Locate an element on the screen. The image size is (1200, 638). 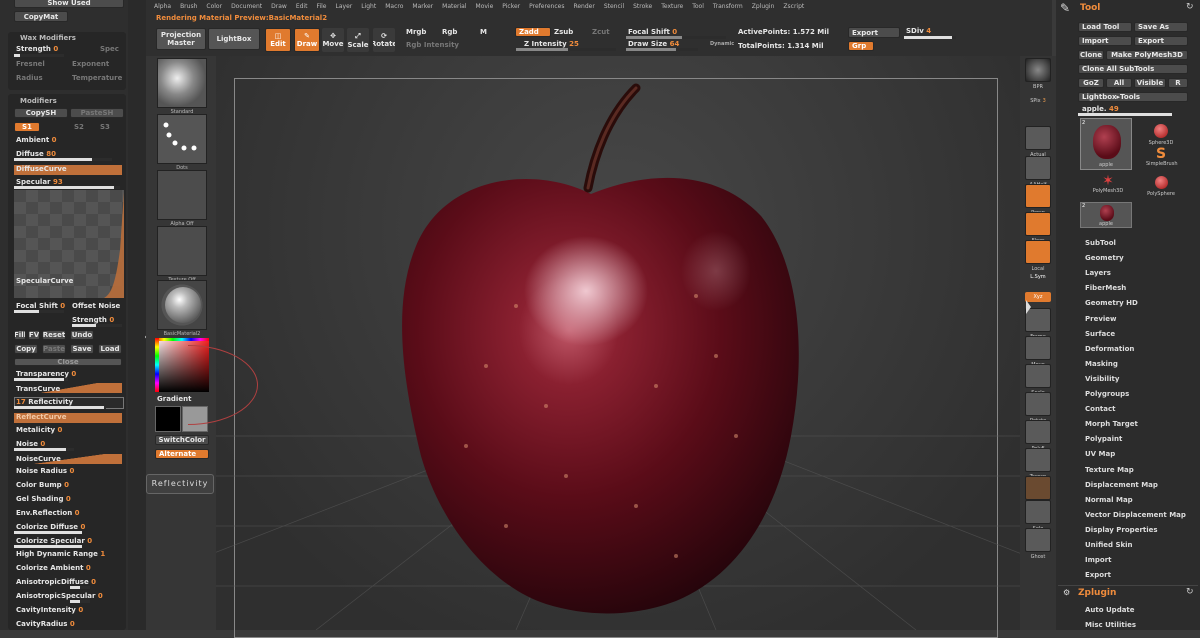
shelf-move-button: Move is located at coordinates (1038, 352).